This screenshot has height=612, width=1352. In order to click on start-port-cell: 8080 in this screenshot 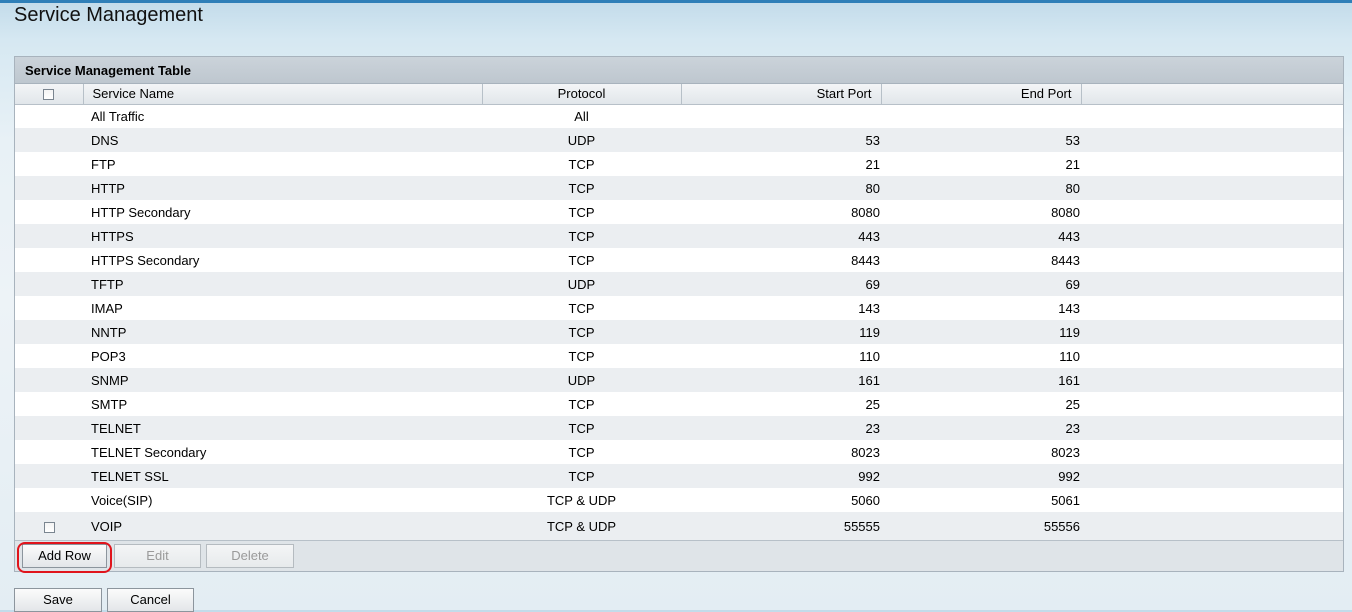, I will do `click(781, 212)`.